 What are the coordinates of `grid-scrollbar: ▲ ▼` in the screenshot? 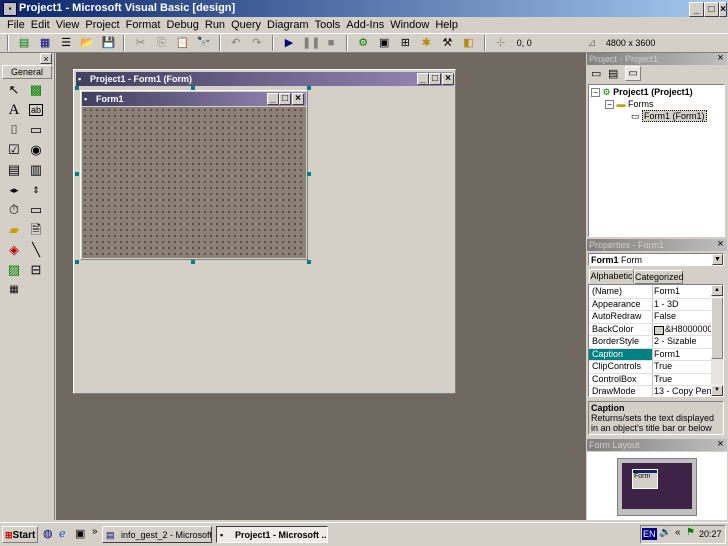 It's located at (717, 340).